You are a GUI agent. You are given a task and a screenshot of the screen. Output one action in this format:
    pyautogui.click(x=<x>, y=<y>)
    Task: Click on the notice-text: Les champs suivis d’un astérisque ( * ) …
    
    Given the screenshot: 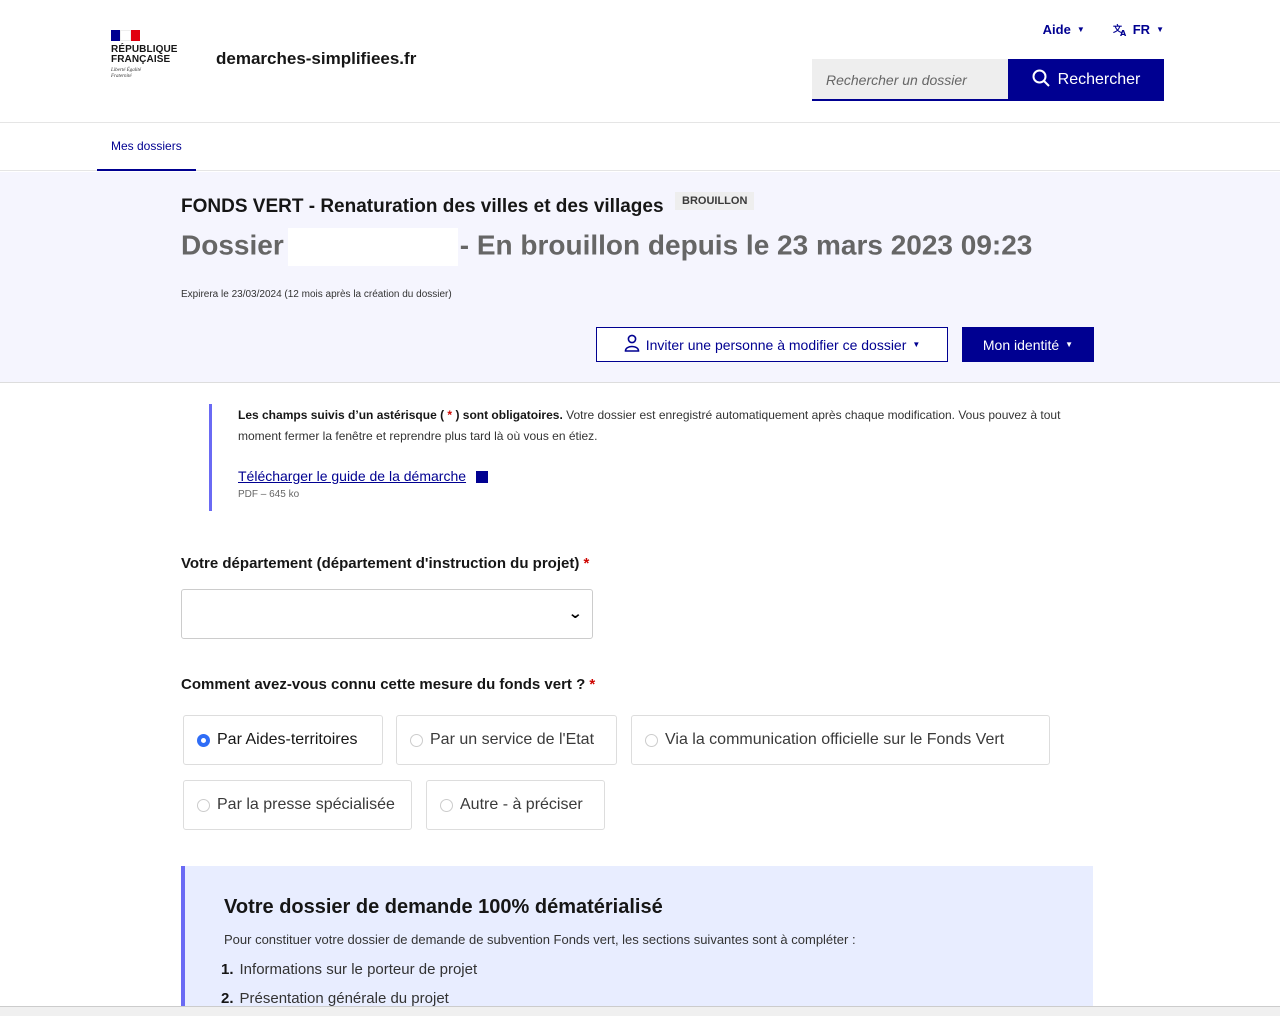 What is the action you would take?
    pyautogui.click(x=668, y=426)
    